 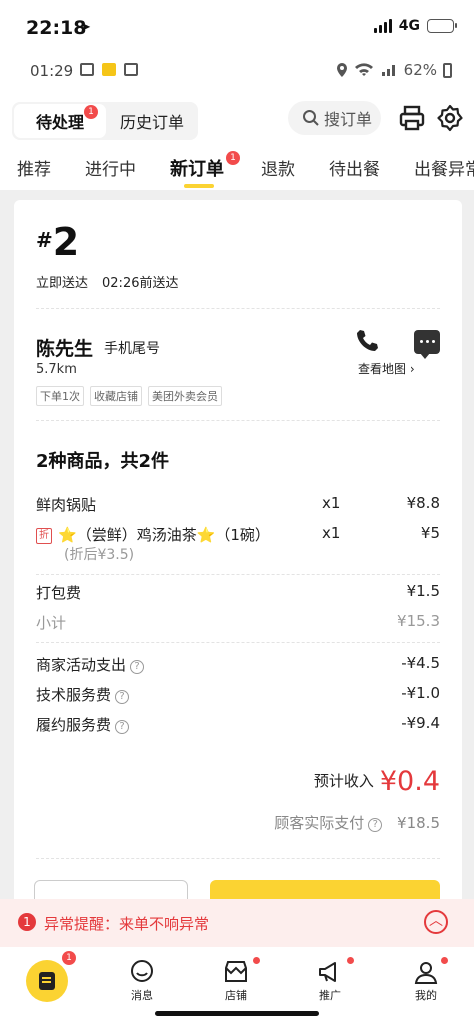 I want to click on network-type: 4G, so click(x=409, y=26).